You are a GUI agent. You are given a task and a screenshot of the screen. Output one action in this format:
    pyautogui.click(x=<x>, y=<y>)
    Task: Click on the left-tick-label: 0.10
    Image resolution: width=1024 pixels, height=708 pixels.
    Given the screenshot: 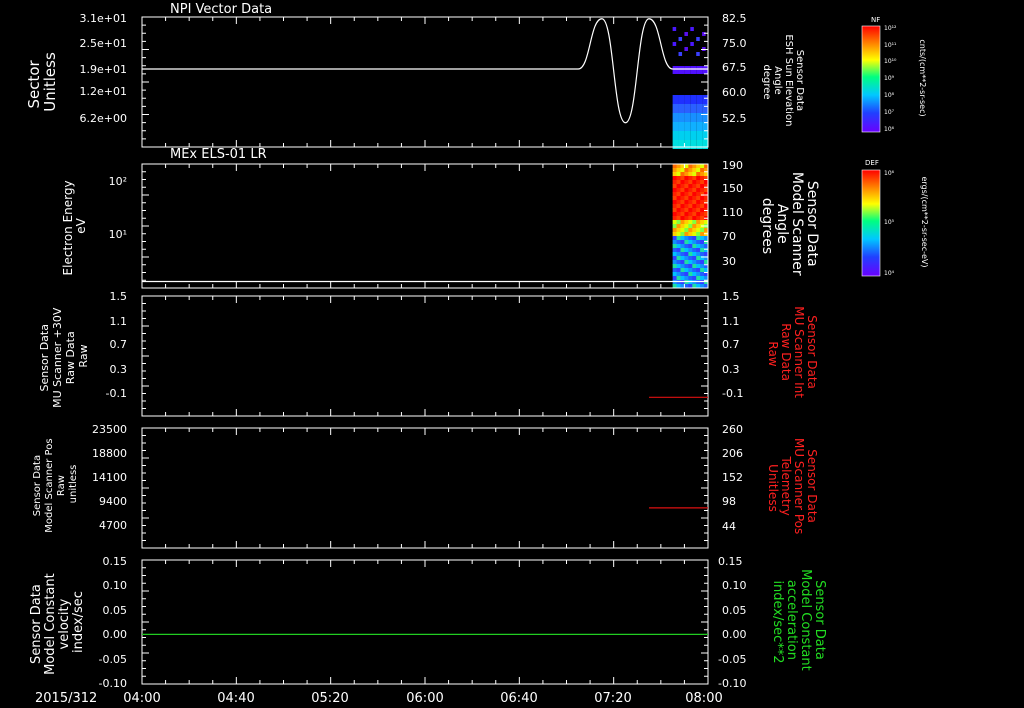 What is the action you would take?
    pyautogui.click(x=115, y=585)
    